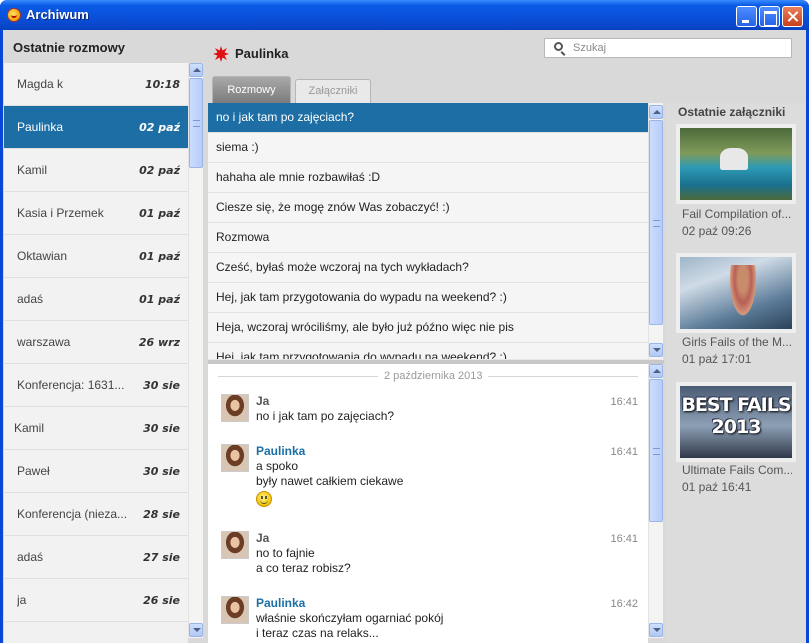  I want to click on message-line: a spoko, so click(277, 466).